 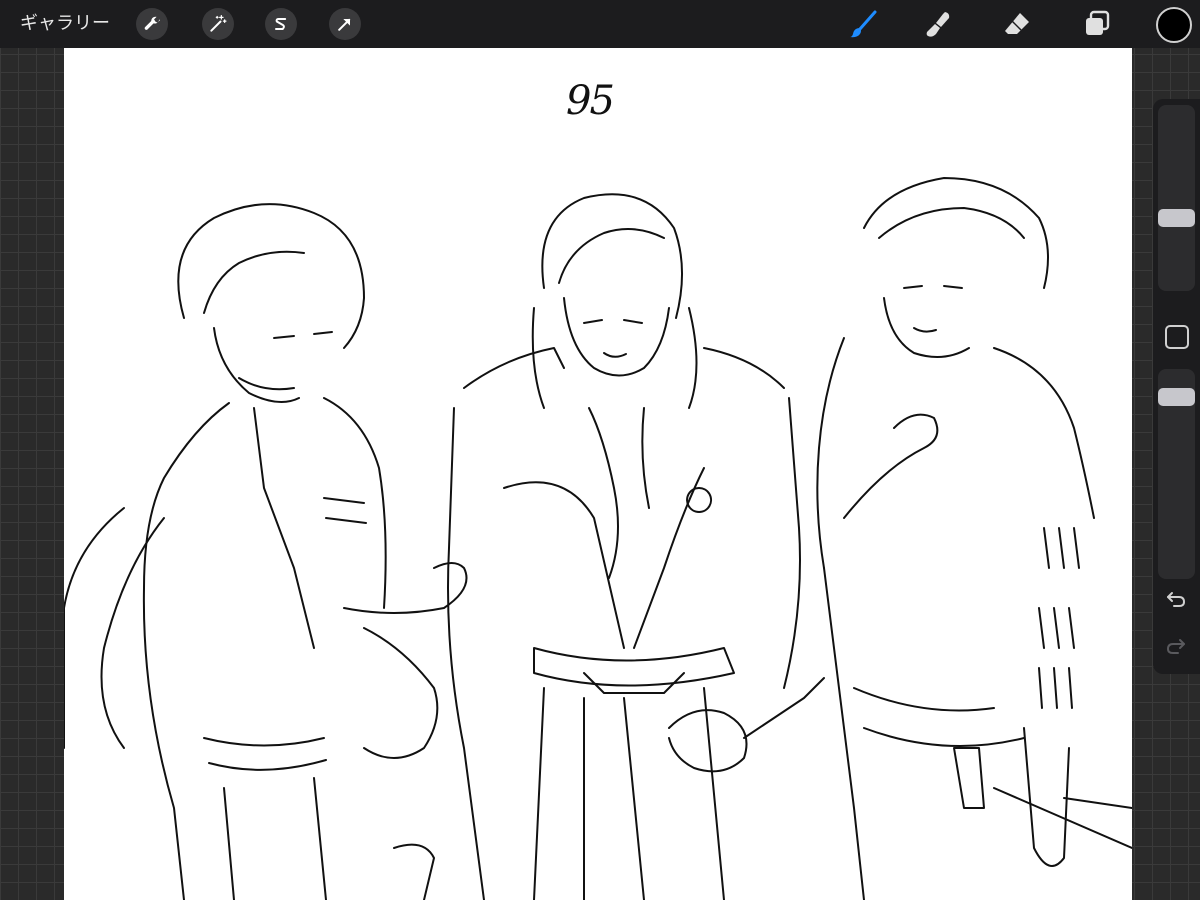 I want to click on smudge-icon, so click(x=938, y=24).